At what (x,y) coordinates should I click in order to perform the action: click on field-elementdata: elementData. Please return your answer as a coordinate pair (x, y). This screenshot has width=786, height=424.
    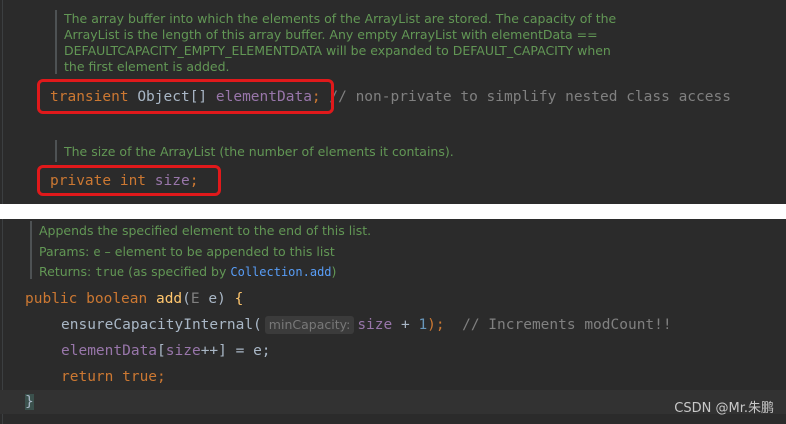
    Looking at the image, I should click on (109, 351).